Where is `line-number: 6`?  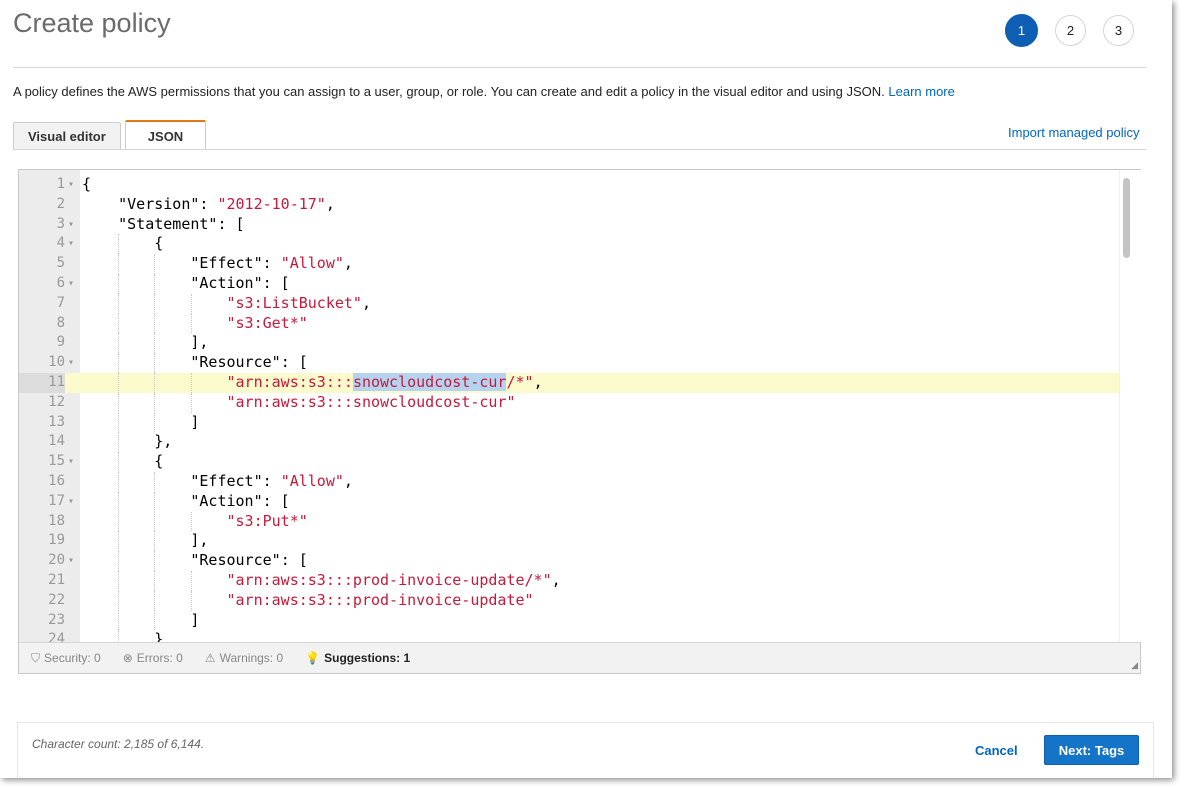 line-number: 6 is located at coordinates (60, 282).